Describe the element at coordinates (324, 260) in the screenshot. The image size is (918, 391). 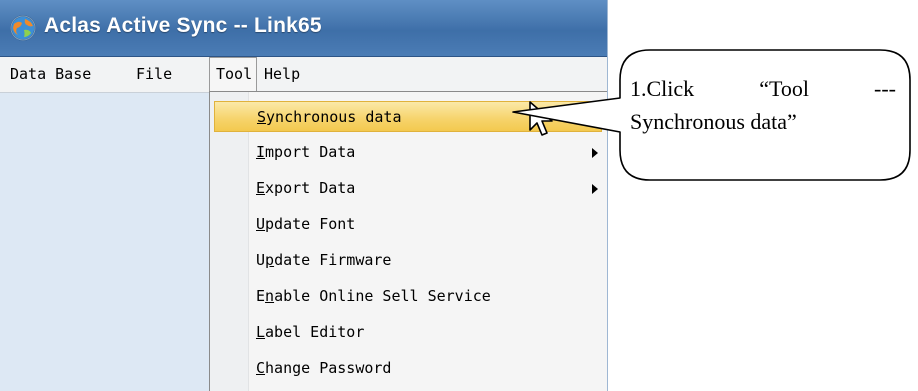
I see `menu-item-label: Update Firmware` at that location.